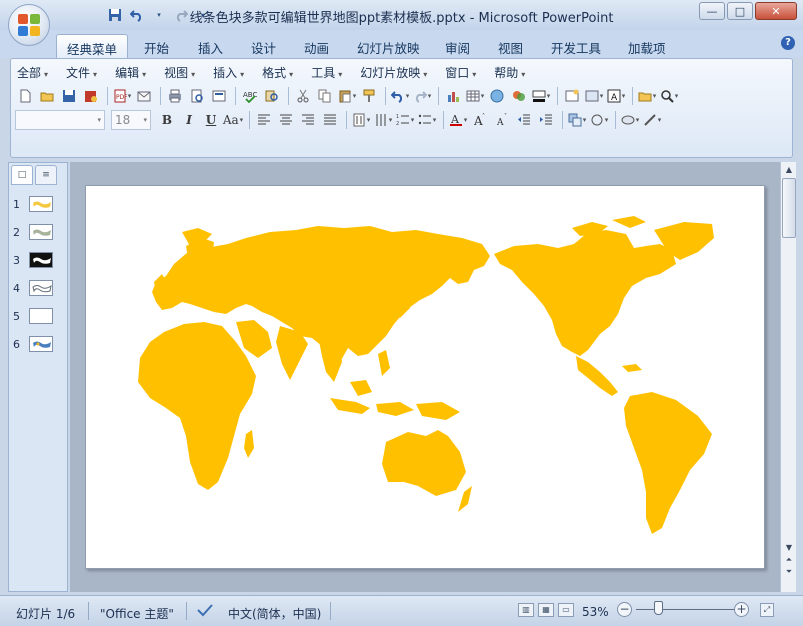 The width and height of the screenshot is (803, 626). I want to click on decrease-indent-icon, so click(524, 120).